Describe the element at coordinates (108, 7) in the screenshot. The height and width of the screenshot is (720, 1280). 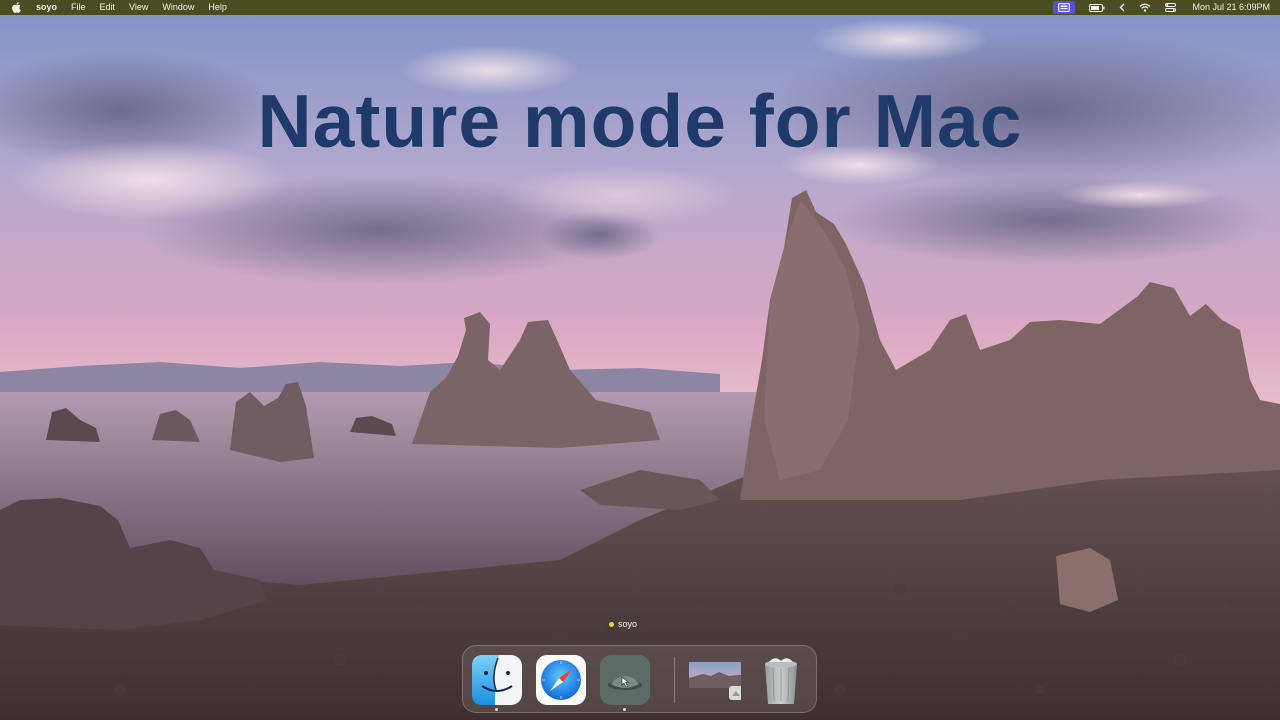
I see `menu-edit: Edit` at that location.